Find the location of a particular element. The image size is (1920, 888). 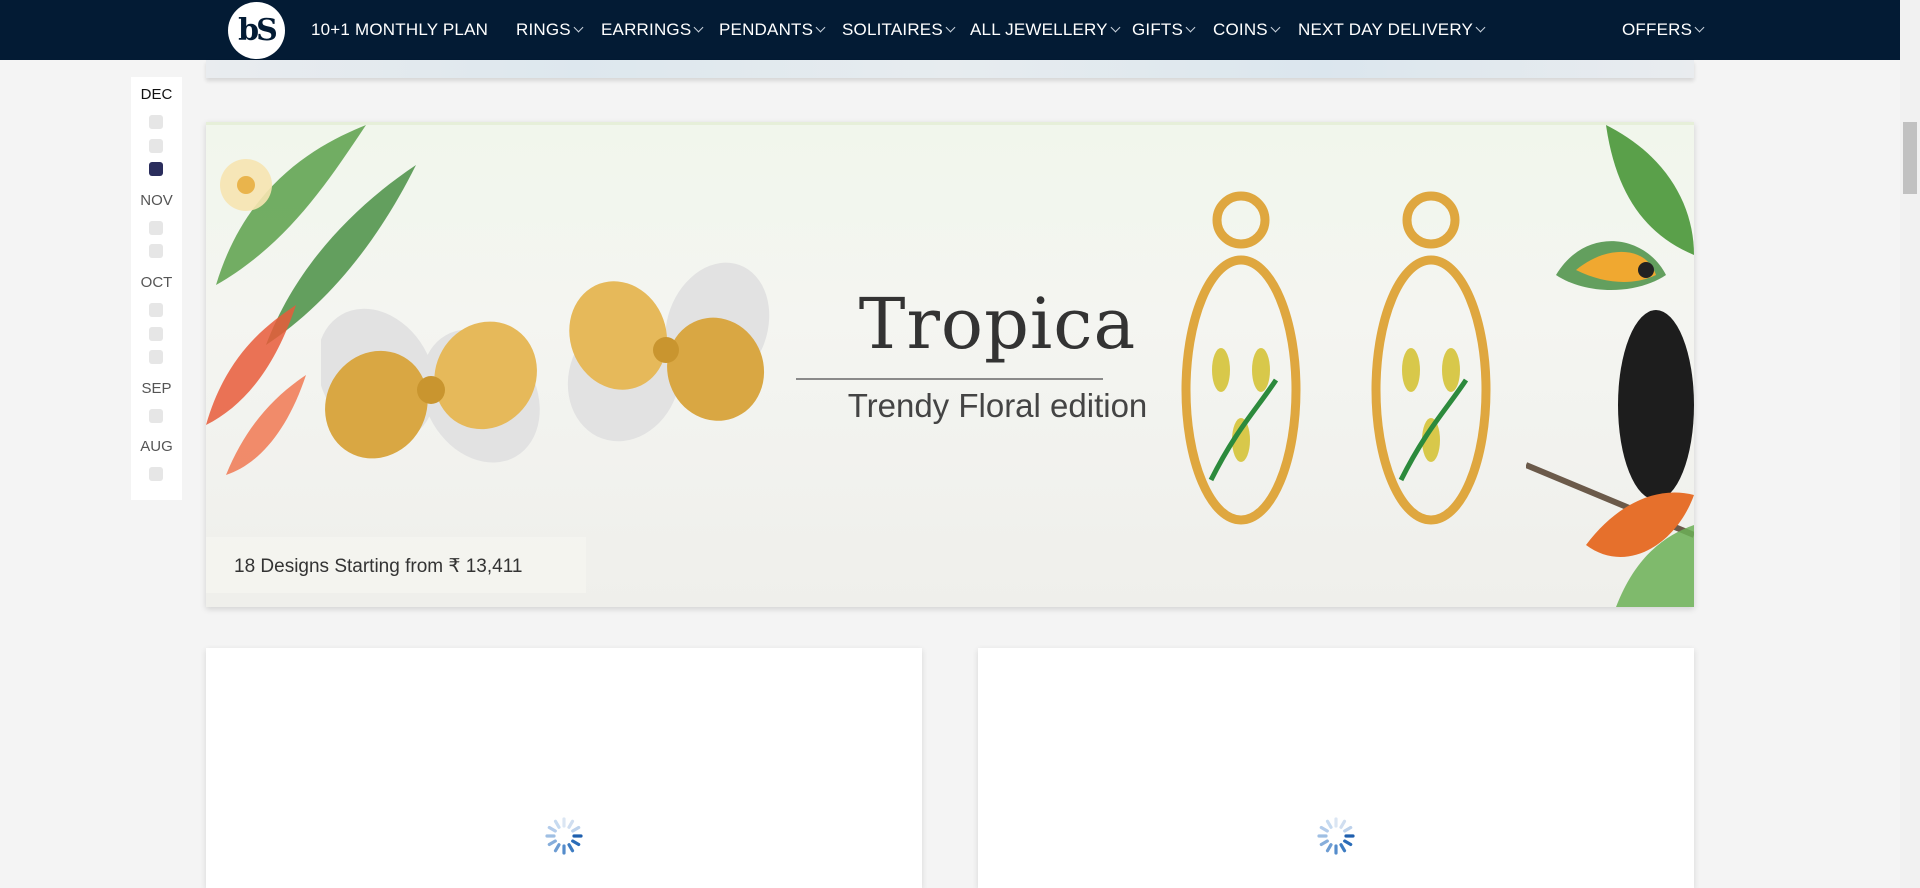

scrollbar-thumb is located at coordinates (1910, 158).